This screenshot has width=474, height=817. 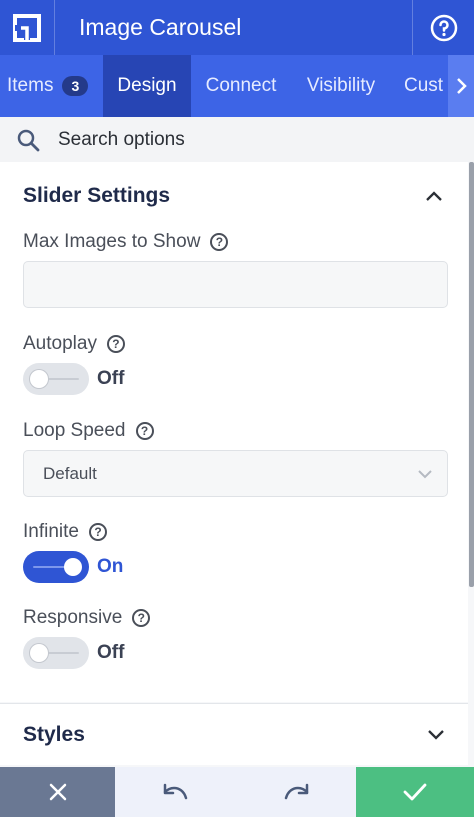 What do you see at coordinates (110, 566) in the screenshot?
I see `infinite-state: On` at bounding box center [110, 566].